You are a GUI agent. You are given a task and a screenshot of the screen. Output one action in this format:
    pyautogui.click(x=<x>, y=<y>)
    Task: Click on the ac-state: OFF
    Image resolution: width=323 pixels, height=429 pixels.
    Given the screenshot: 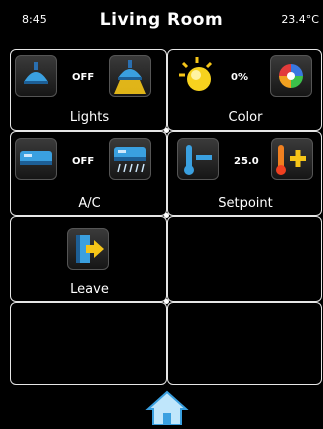 What is the action you would take?
    pyautogui.click(x=83, y=161)
    